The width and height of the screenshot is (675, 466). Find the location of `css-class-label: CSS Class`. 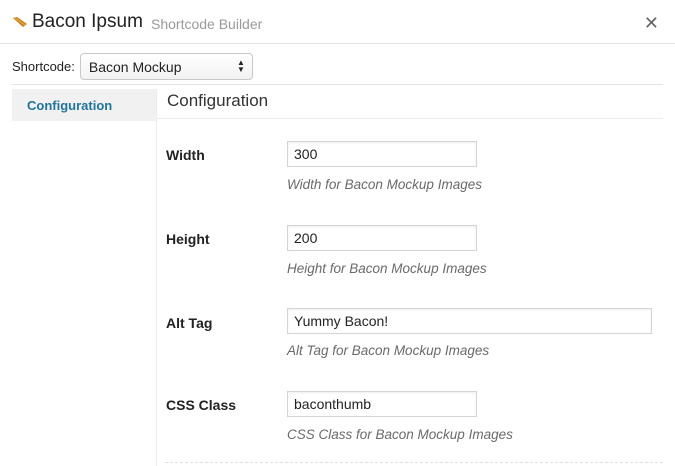

css-class-label: CSS Class is located at coordinates (201, 405).